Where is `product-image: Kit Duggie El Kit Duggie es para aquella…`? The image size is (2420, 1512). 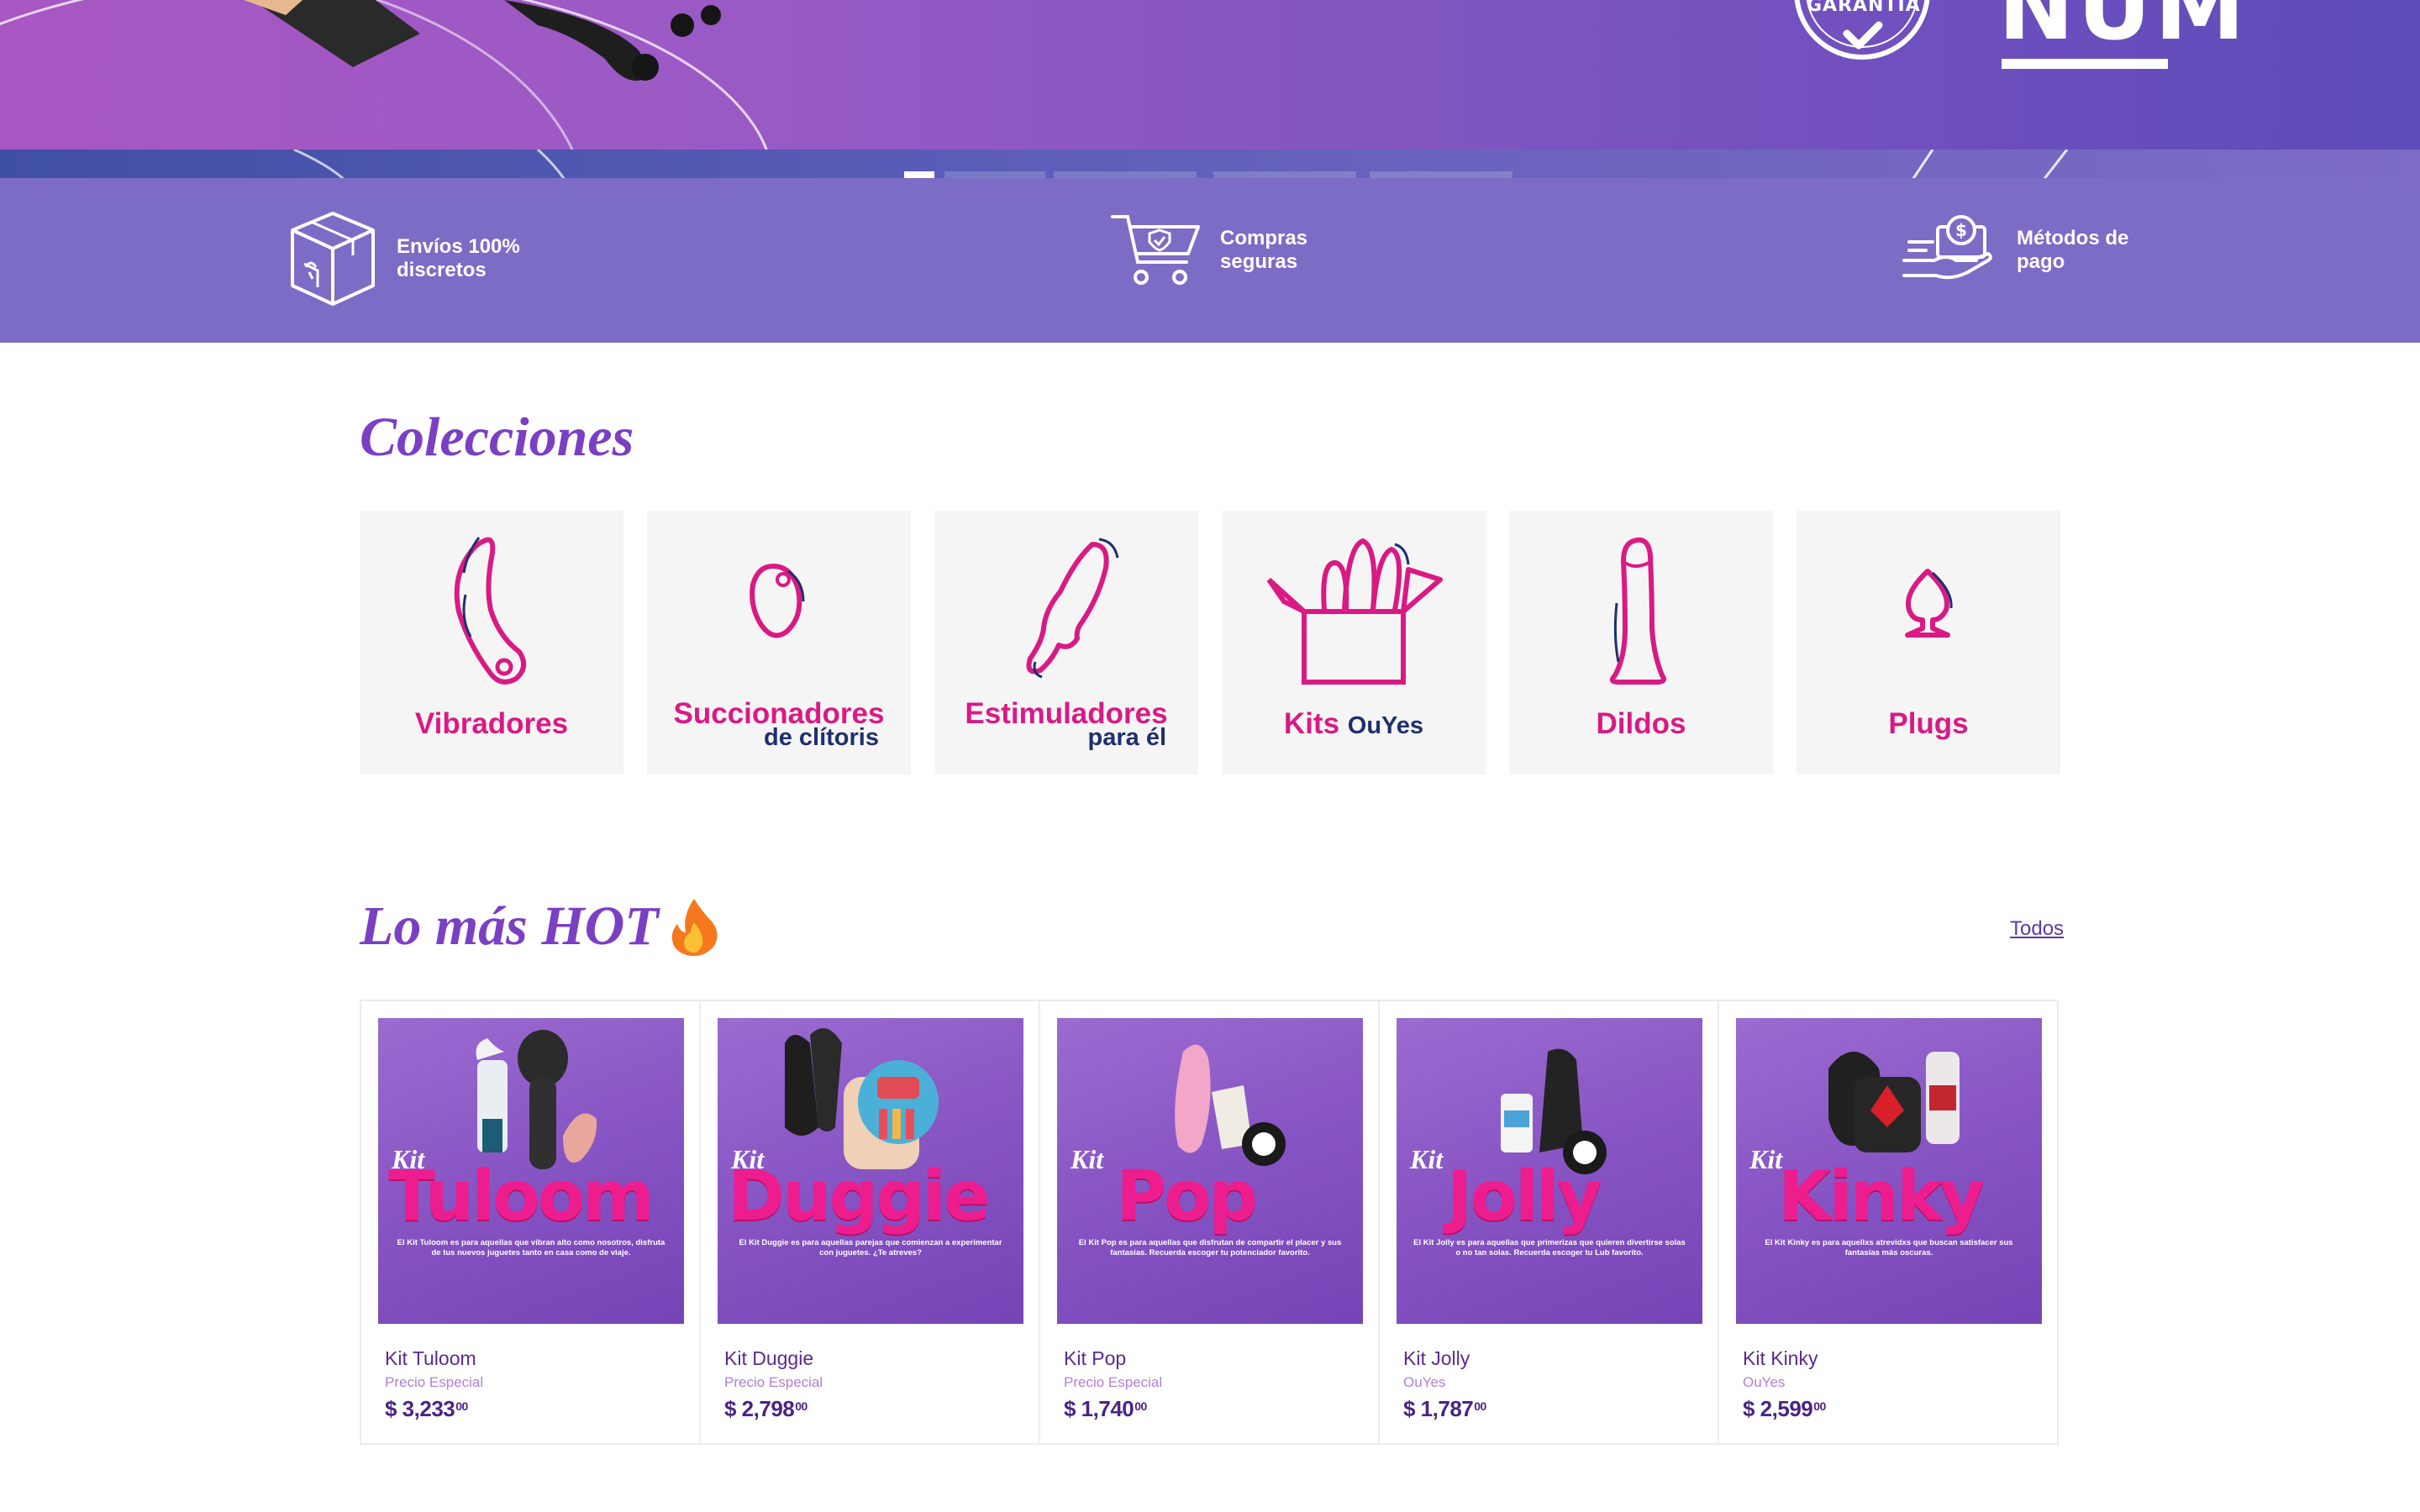
product-image: Kit Duggie El Kit Duggie es para aquella… is located at coordinates (870, 1171).